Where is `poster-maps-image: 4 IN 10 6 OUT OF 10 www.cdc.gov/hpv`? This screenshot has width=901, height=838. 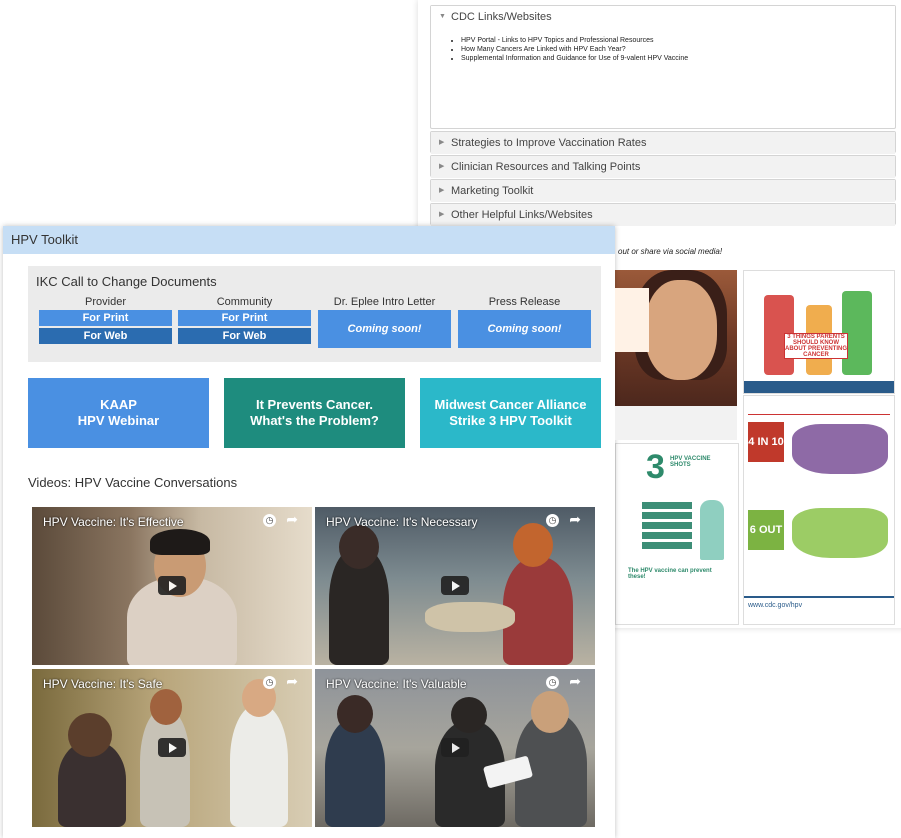 poster-maps-image: 4 IN 10 6 OUT OF 10 www.cdc.gov/hpv is located at coordinates (819, 510).